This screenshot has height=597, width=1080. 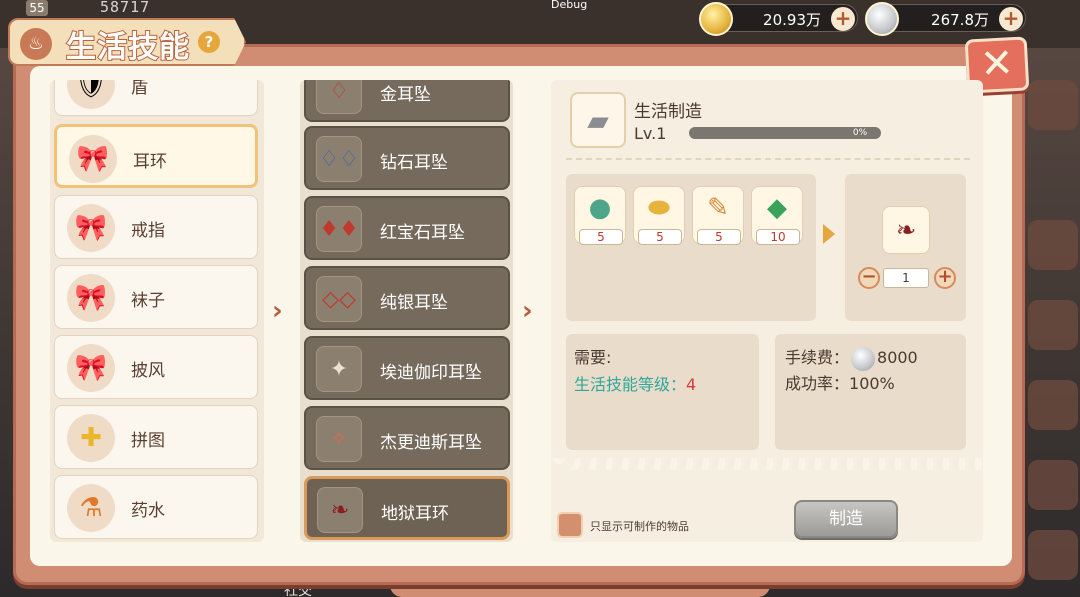 What do you see at coordinates (718, 208) in the screenshot?
I see `feather-icon: ✎` at bounding box center [718, 208].